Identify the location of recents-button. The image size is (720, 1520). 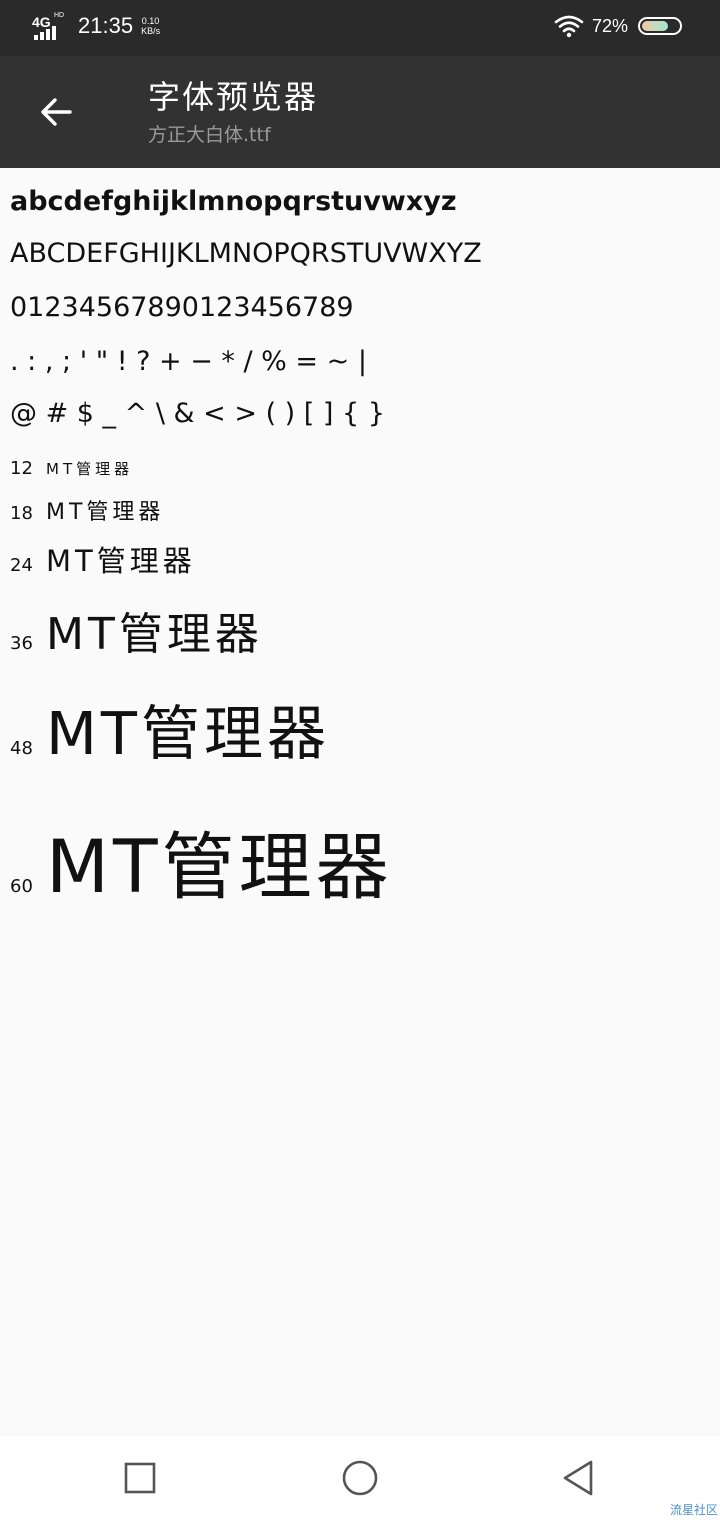
(140, 1478).